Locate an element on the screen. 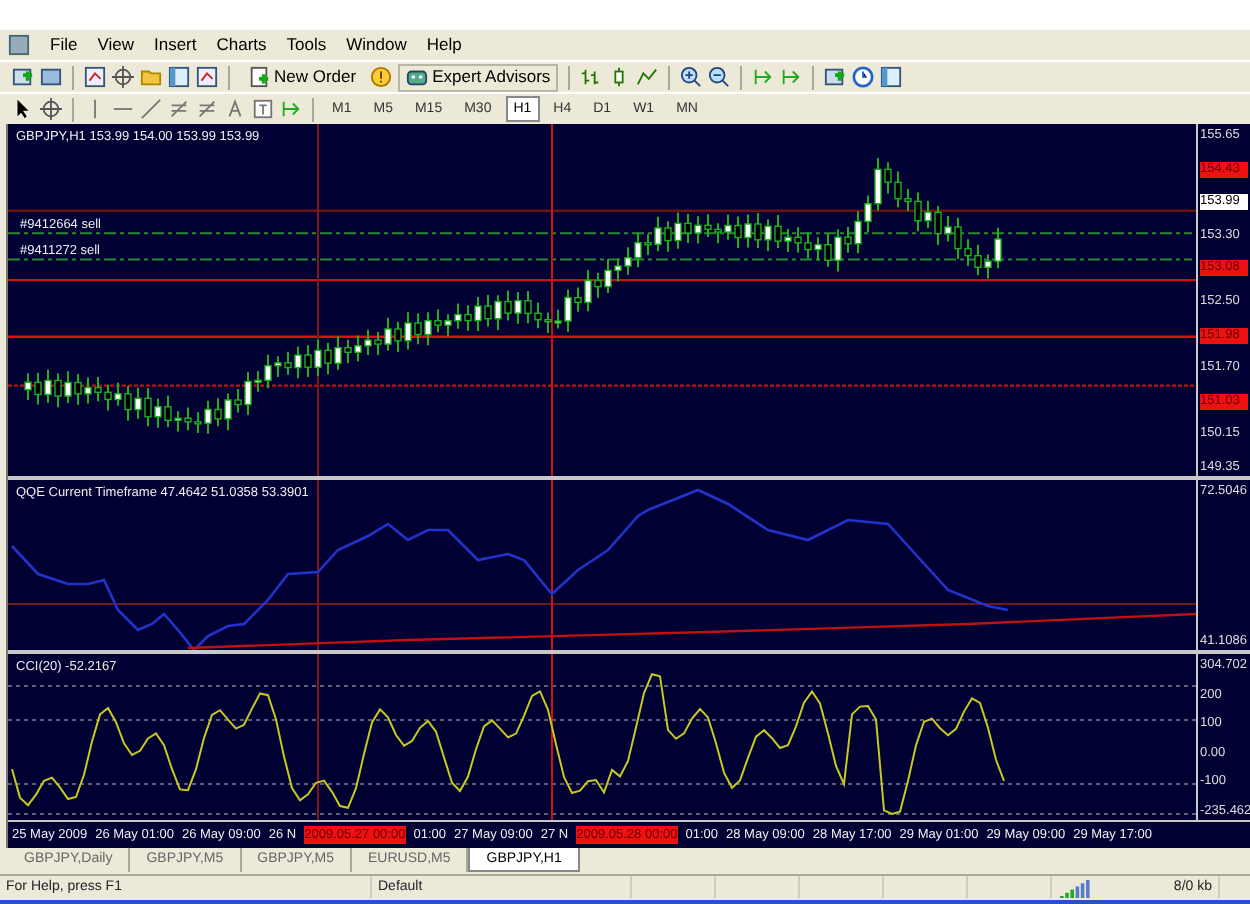  cursor-icon is located at coordinates (23, 109).